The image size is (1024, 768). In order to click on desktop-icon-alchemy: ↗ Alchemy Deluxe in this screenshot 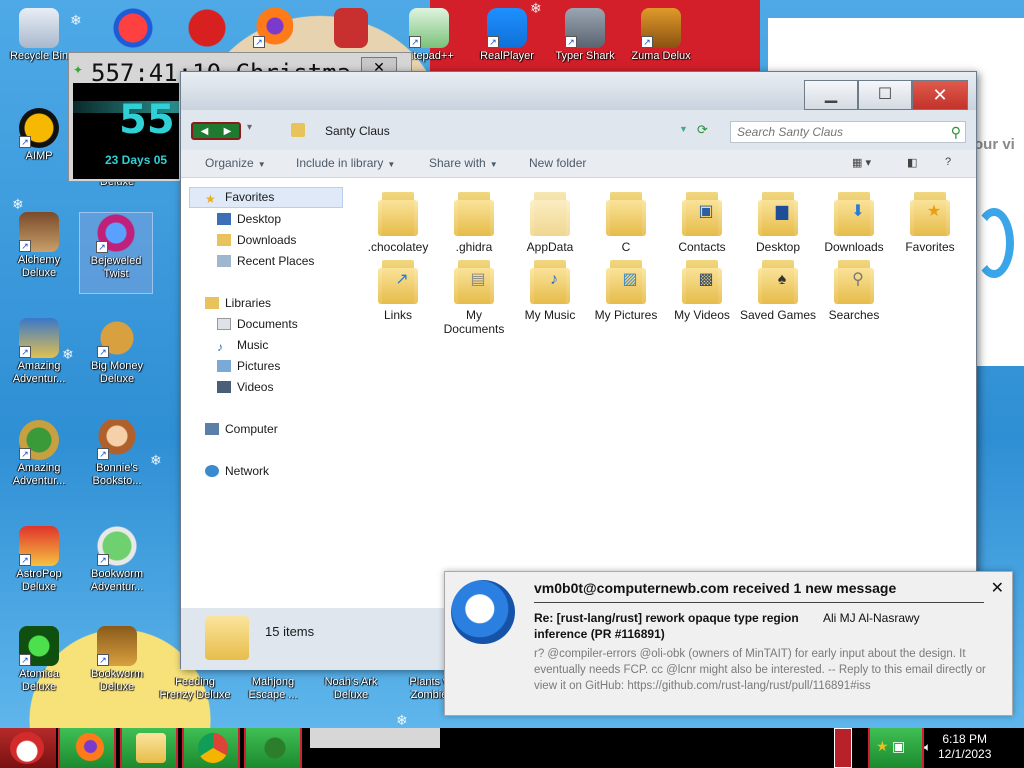, I will do `click(39, 246)`.